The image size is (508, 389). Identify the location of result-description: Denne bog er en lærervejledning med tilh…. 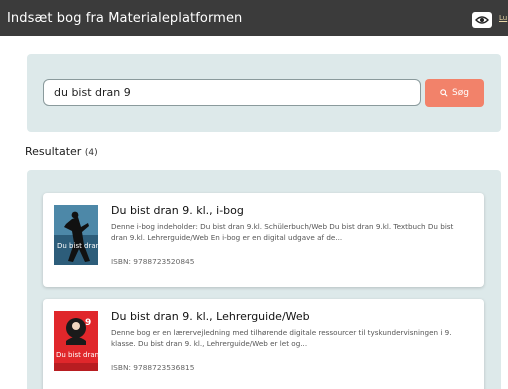
(281, 338).